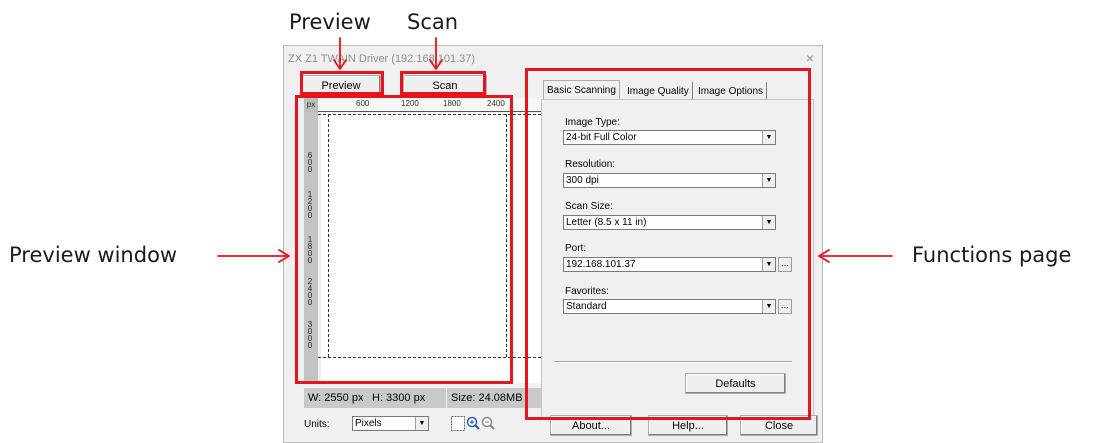 This screenshot has height=443, width=1099. Describe the element at coordinates (586, 306) in the screenshot. I see `favorites-value: Standard` at that location.